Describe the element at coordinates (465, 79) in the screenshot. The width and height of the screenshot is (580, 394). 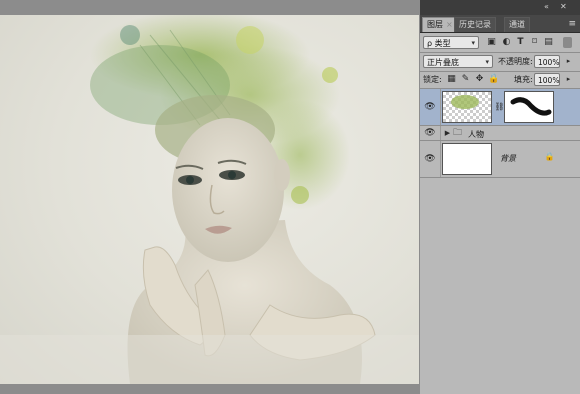
I see `lock-brush-icon: ✎` at that location.